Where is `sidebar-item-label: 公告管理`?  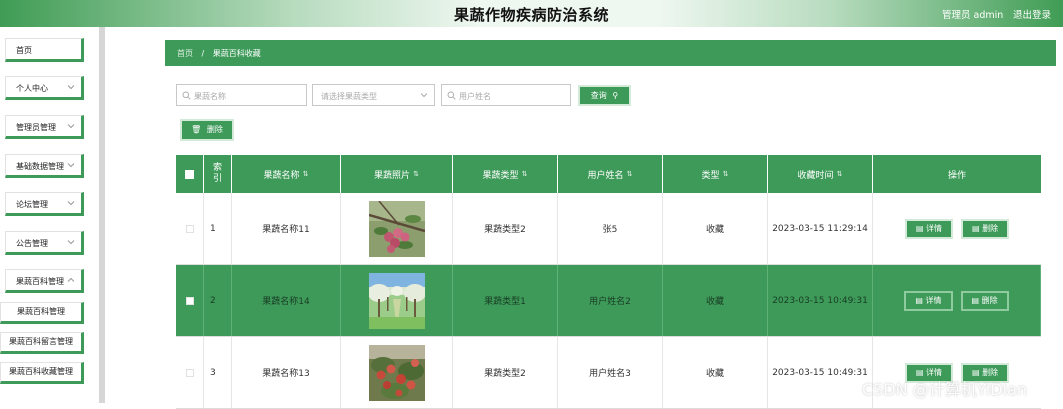 sidebar-item-label: 公告管理 is located at coordinates (32, 243).